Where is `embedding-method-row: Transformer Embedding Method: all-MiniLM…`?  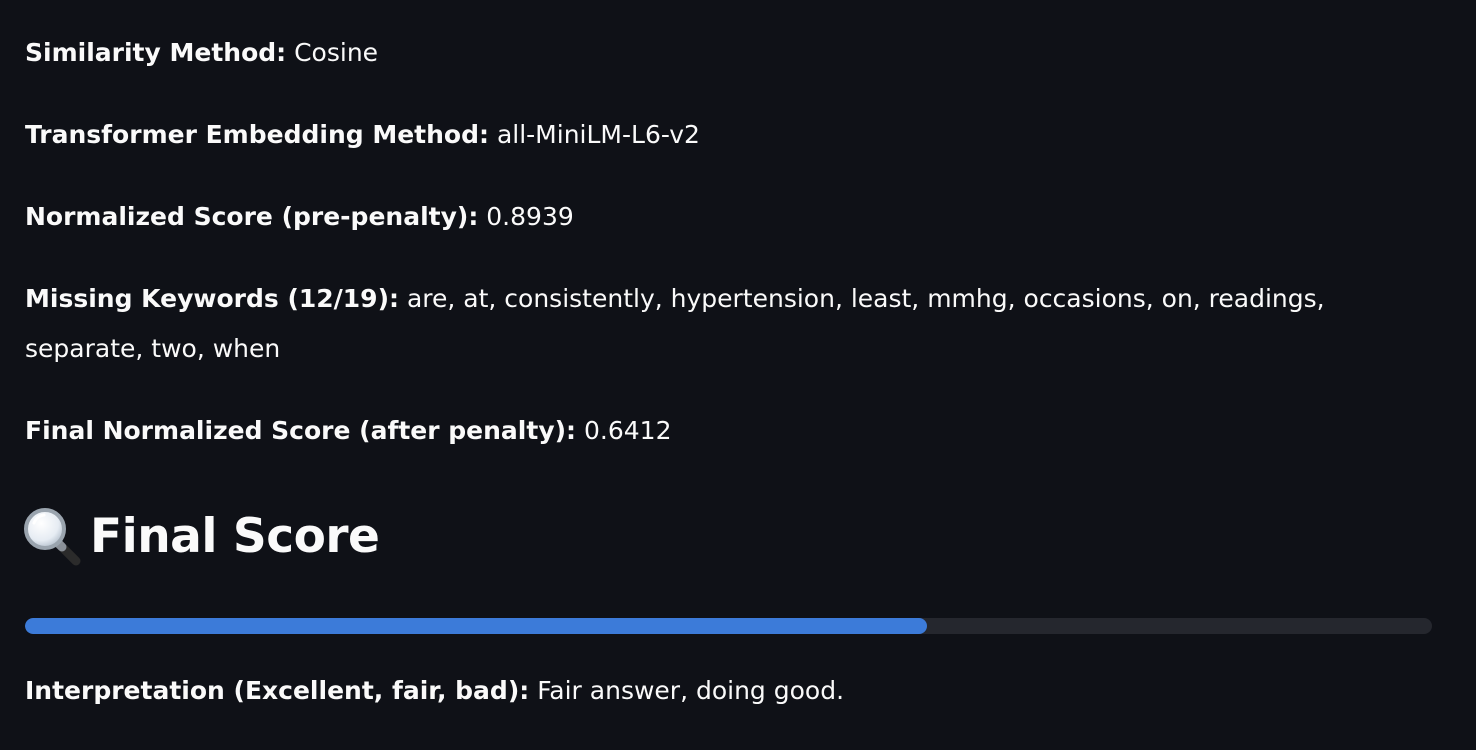 embedding-method-row: Transformer Embedding Method: all-MiniLM… is located at coordinates (362, 135).